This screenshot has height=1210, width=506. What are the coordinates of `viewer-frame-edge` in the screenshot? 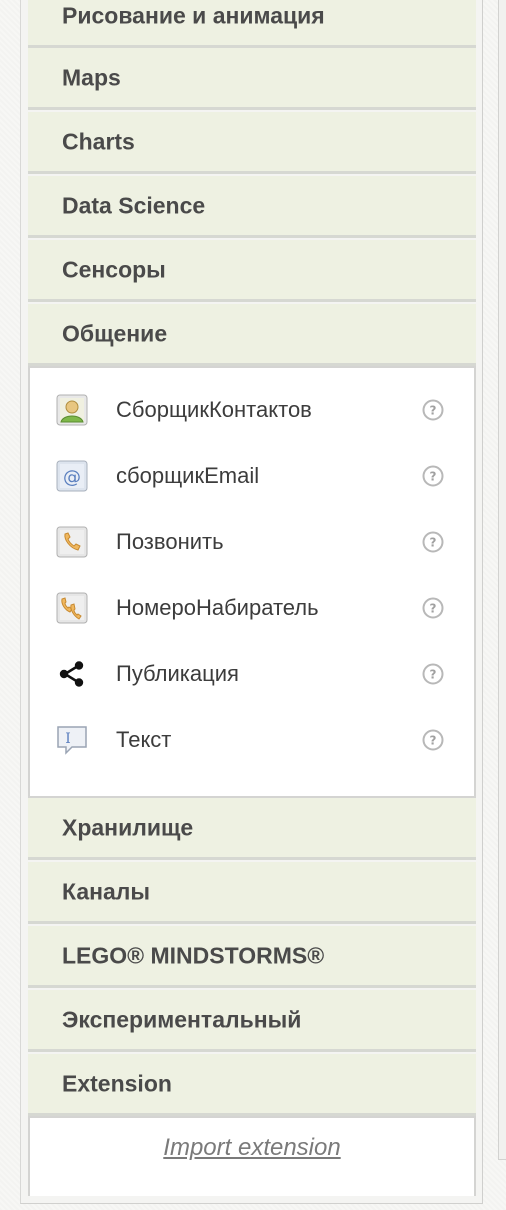 It's located at (502, 580).